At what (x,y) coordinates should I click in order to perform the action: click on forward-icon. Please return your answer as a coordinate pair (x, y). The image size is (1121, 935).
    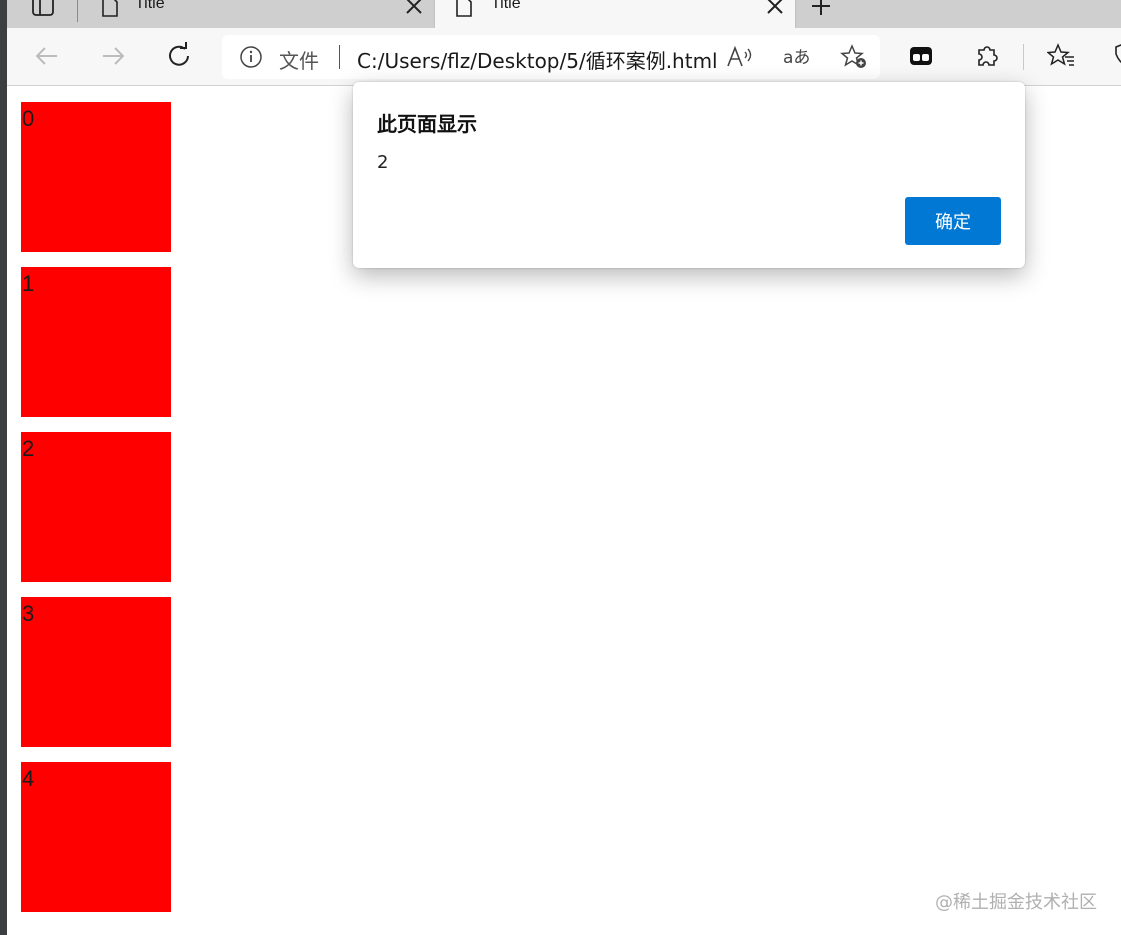
    Looking at the image, I should click on (113, 56).